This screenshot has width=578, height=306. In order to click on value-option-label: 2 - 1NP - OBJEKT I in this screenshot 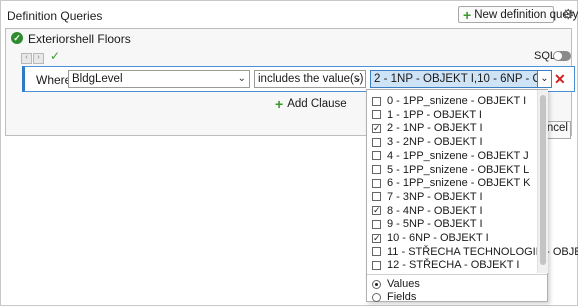, I will do `click(435, 128)`.